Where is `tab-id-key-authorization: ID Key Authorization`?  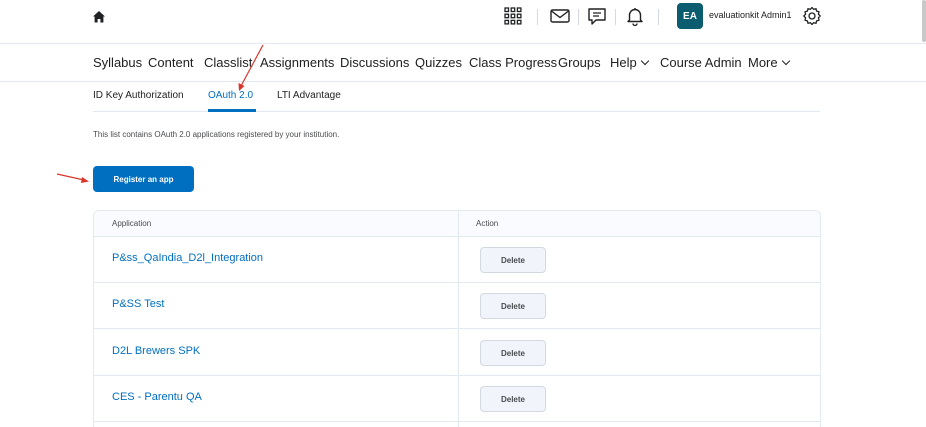
tab-id-key-authorization: ID Key Authorization is located at coordinates (138, 95).